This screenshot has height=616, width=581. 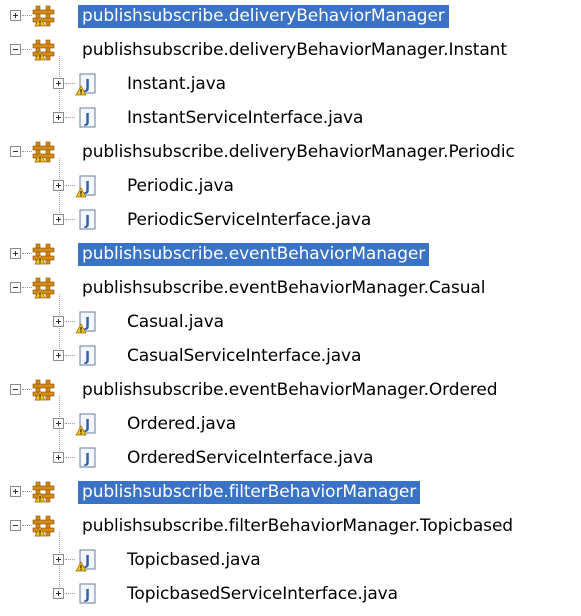 I want to click on tree-item-label-instantserviceinterface-java: InstantServiceInterface.java, so click(x=245, y=118).